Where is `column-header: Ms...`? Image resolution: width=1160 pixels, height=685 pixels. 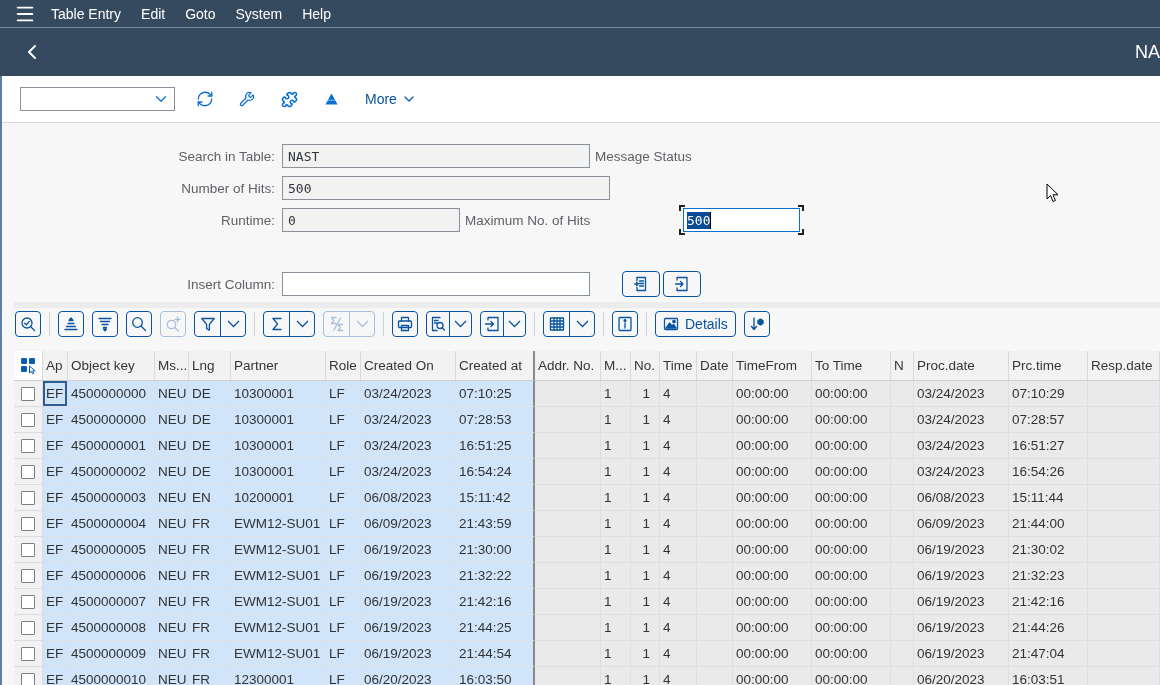
column-header: Ms... is located at coordinates (172, 366).